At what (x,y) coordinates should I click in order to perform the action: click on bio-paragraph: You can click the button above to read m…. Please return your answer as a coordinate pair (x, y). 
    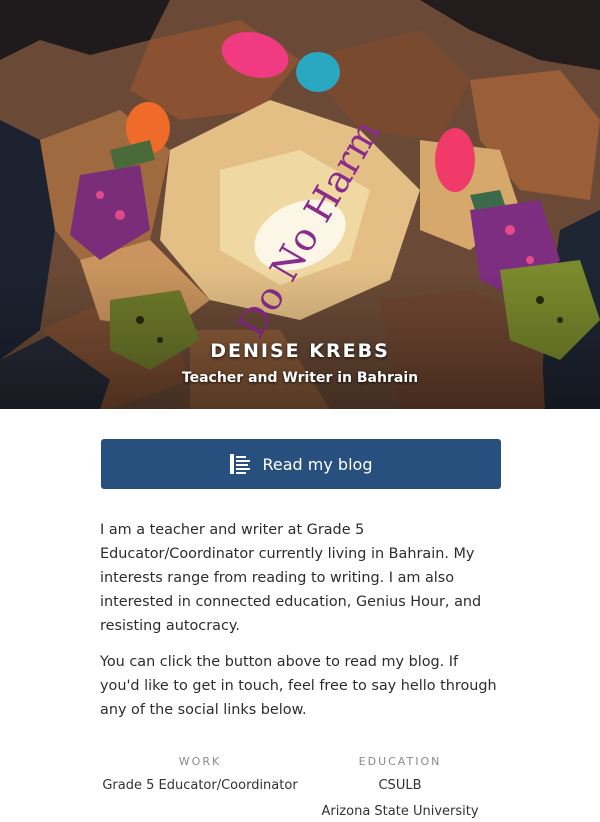
    Looking at the image, I should click on (298, 686).